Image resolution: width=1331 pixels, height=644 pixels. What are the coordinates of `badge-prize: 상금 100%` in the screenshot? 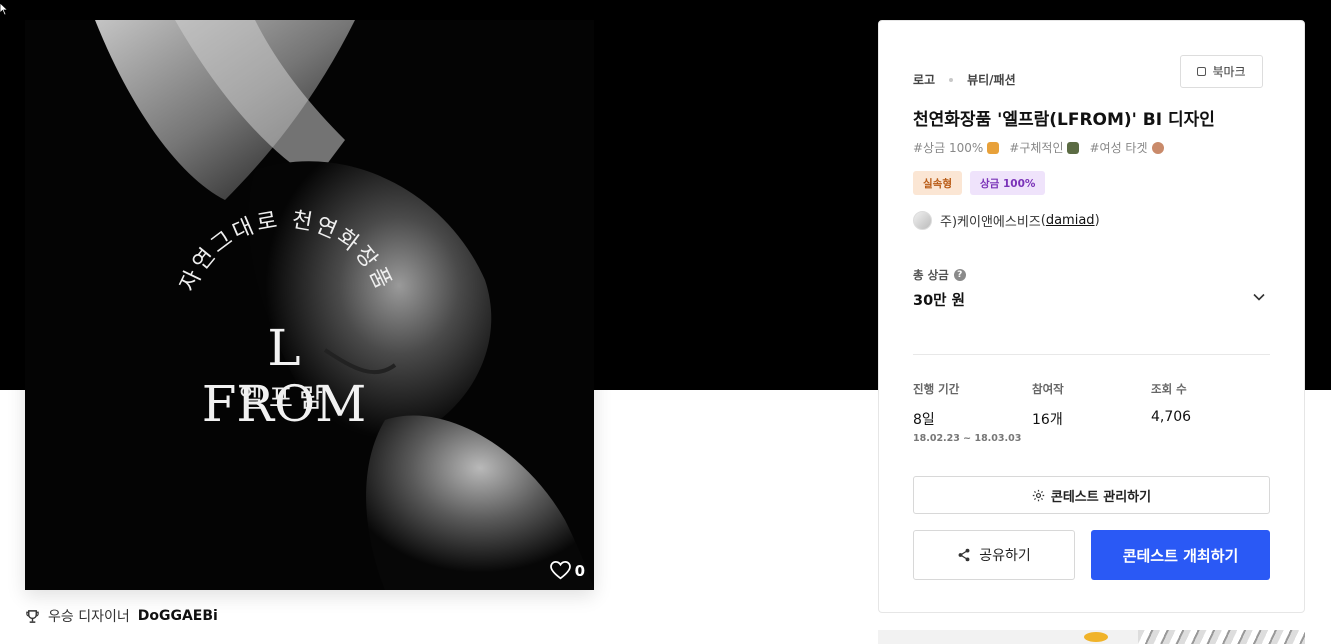 It's located at (1007, 183).